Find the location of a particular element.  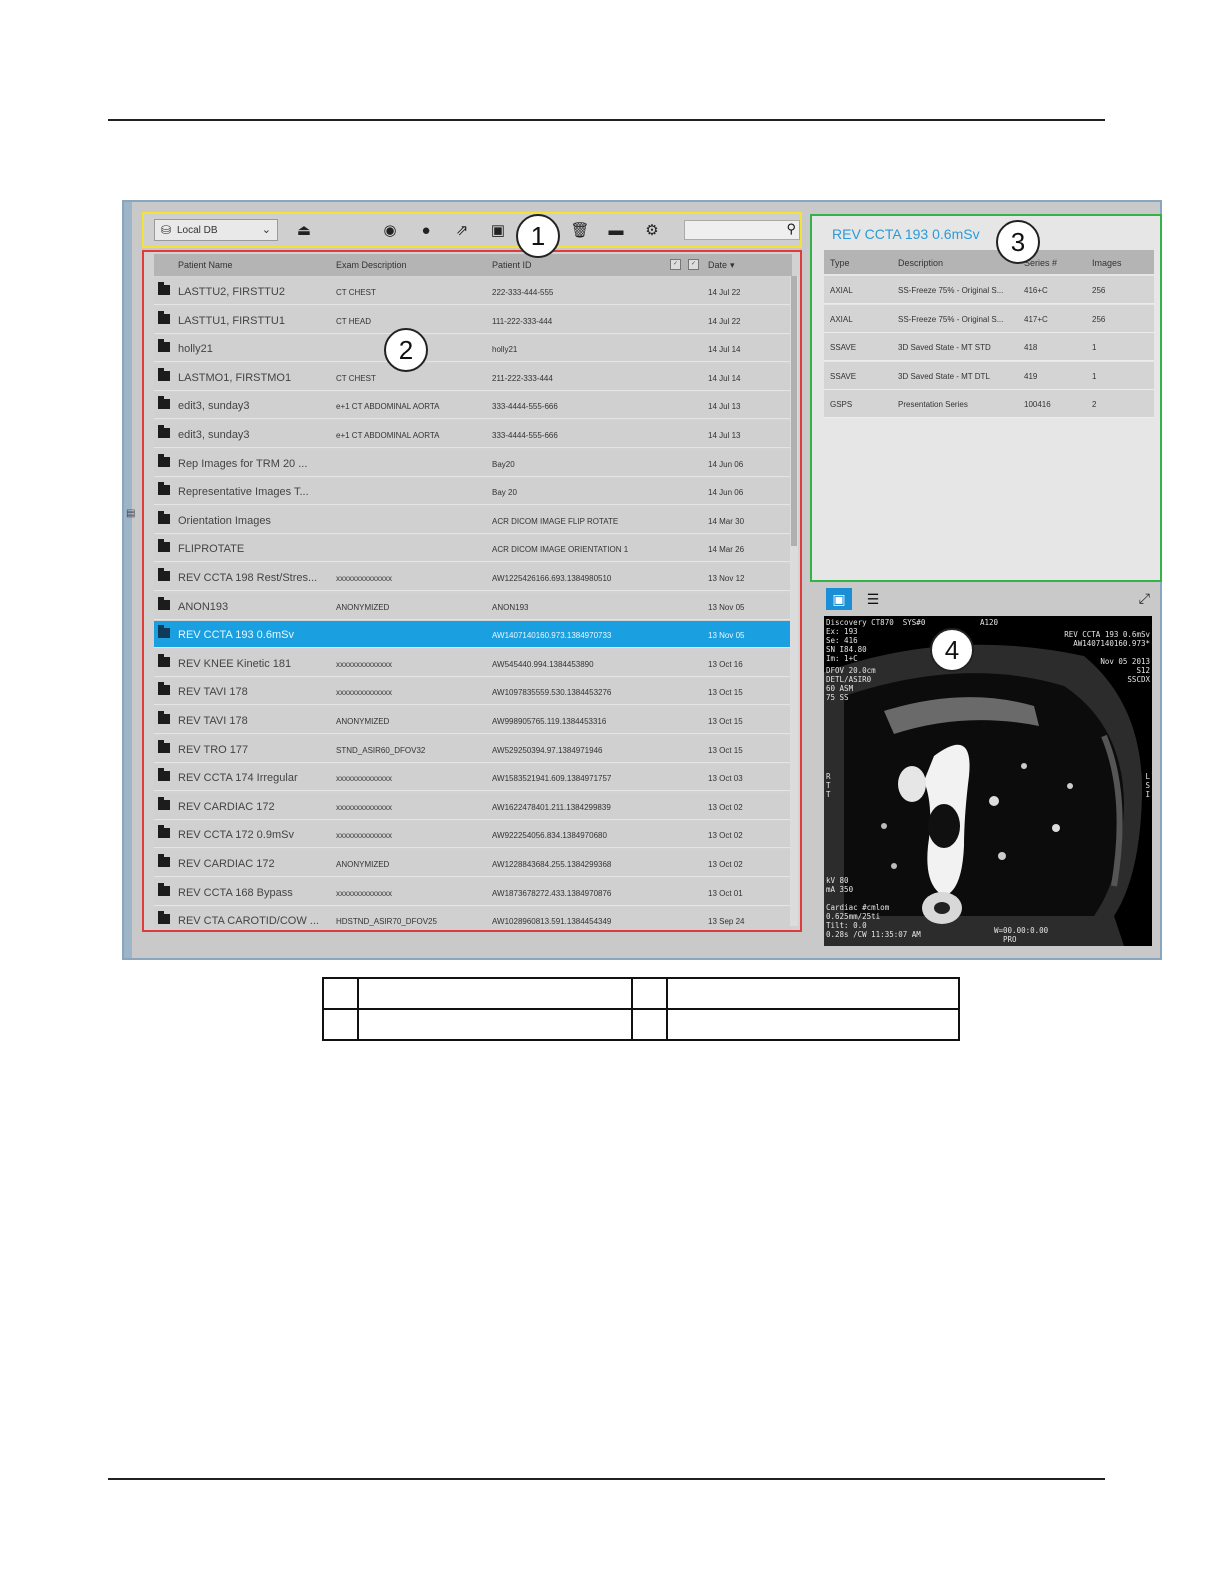

exam-date: 14 Jul 13 is located at coordinates (724, 435).